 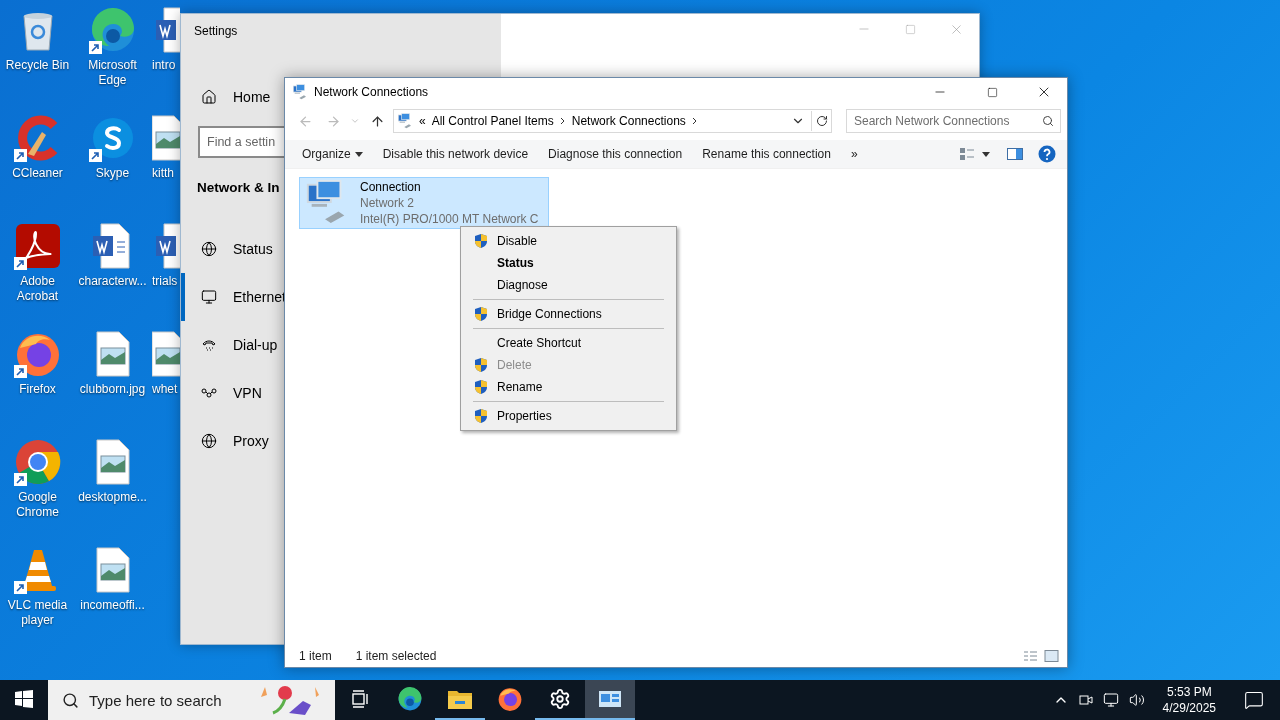 What do you see at coordinates (568, 263) in the screenshot?
I see `menu-item: Status` at bounding box center [568, 263].